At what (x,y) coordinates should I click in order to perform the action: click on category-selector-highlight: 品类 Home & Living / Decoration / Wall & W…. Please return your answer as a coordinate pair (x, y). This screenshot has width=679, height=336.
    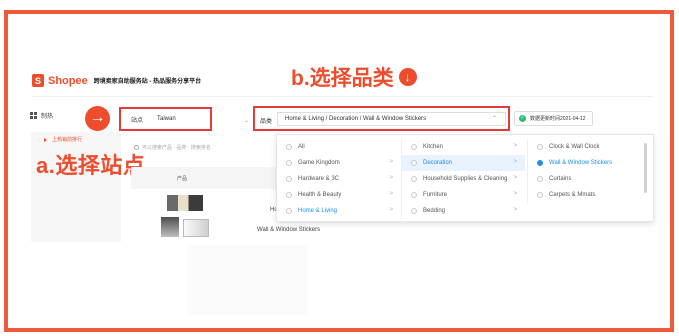
    Looking at the image, I should click on (381, 118).